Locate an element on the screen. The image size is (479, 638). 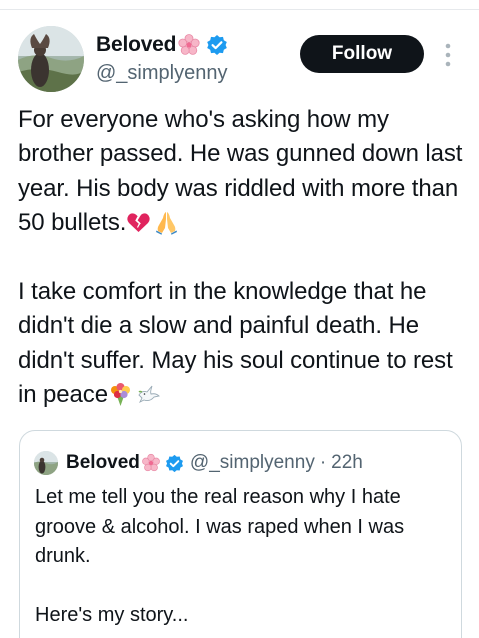
bouquet-icon is located at coordinates (120, 395).